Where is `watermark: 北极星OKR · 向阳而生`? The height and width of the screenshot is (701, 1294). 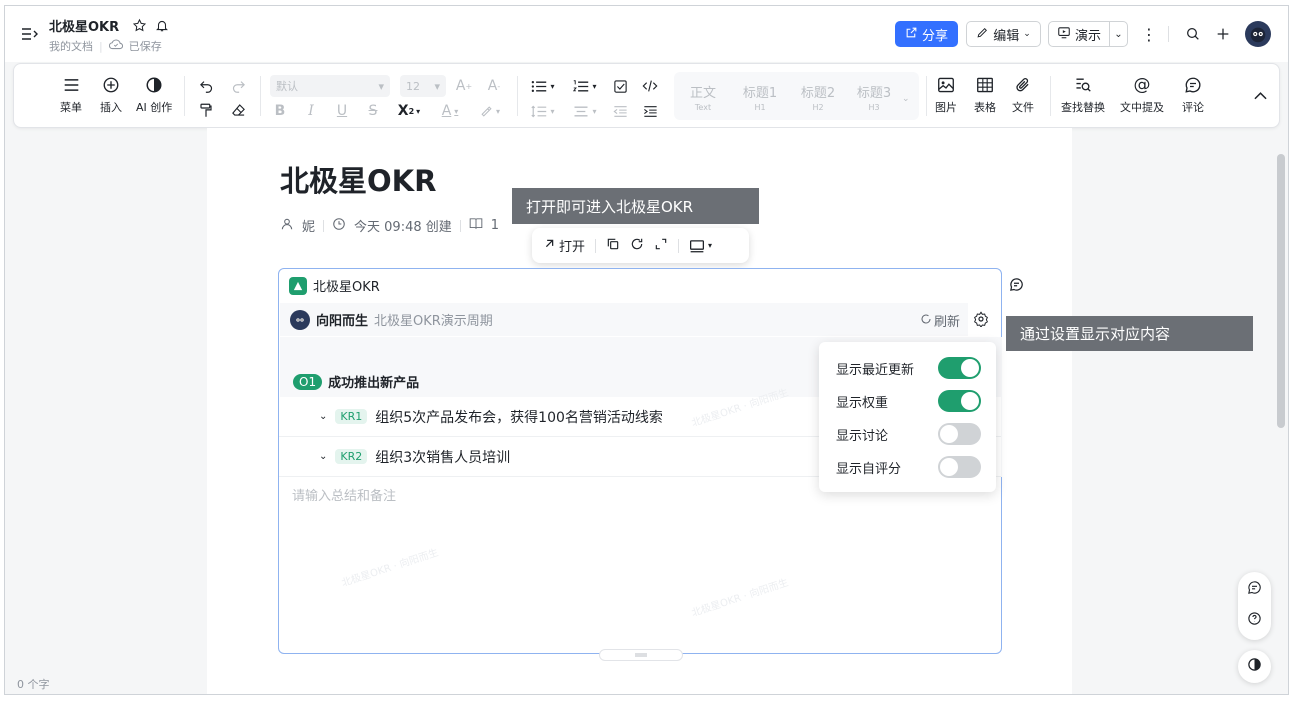
watermark: 北极星OKR · 向阳而生 is located at coordinates (740, 598).